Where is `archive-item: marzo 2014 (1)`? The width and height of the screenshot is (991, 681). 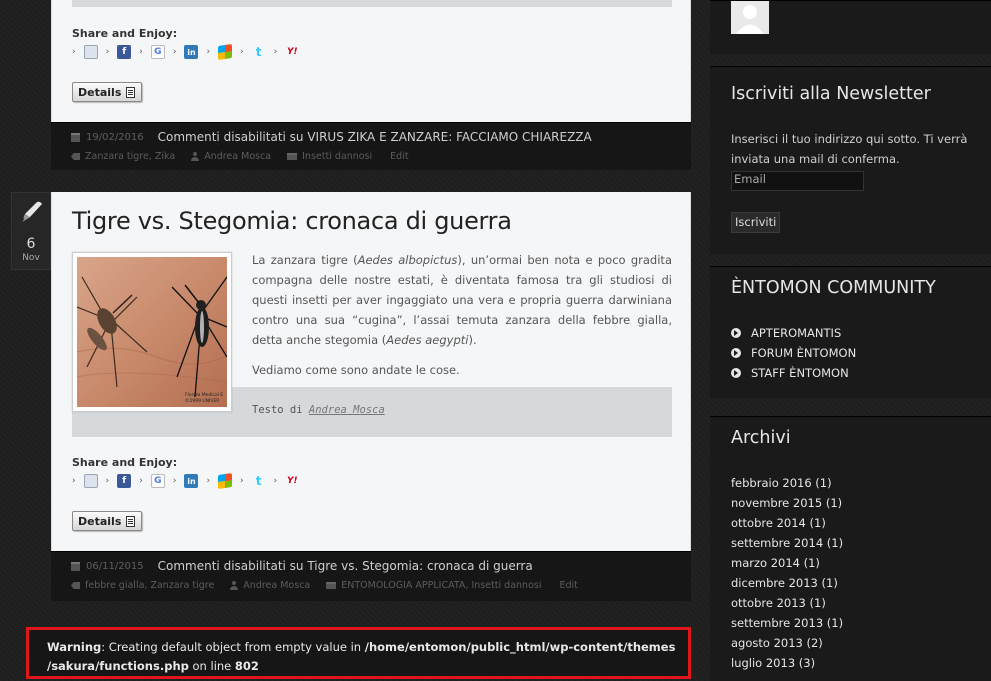 archive-item: marzo 2014 (1) is located at coordinates (787, 563).